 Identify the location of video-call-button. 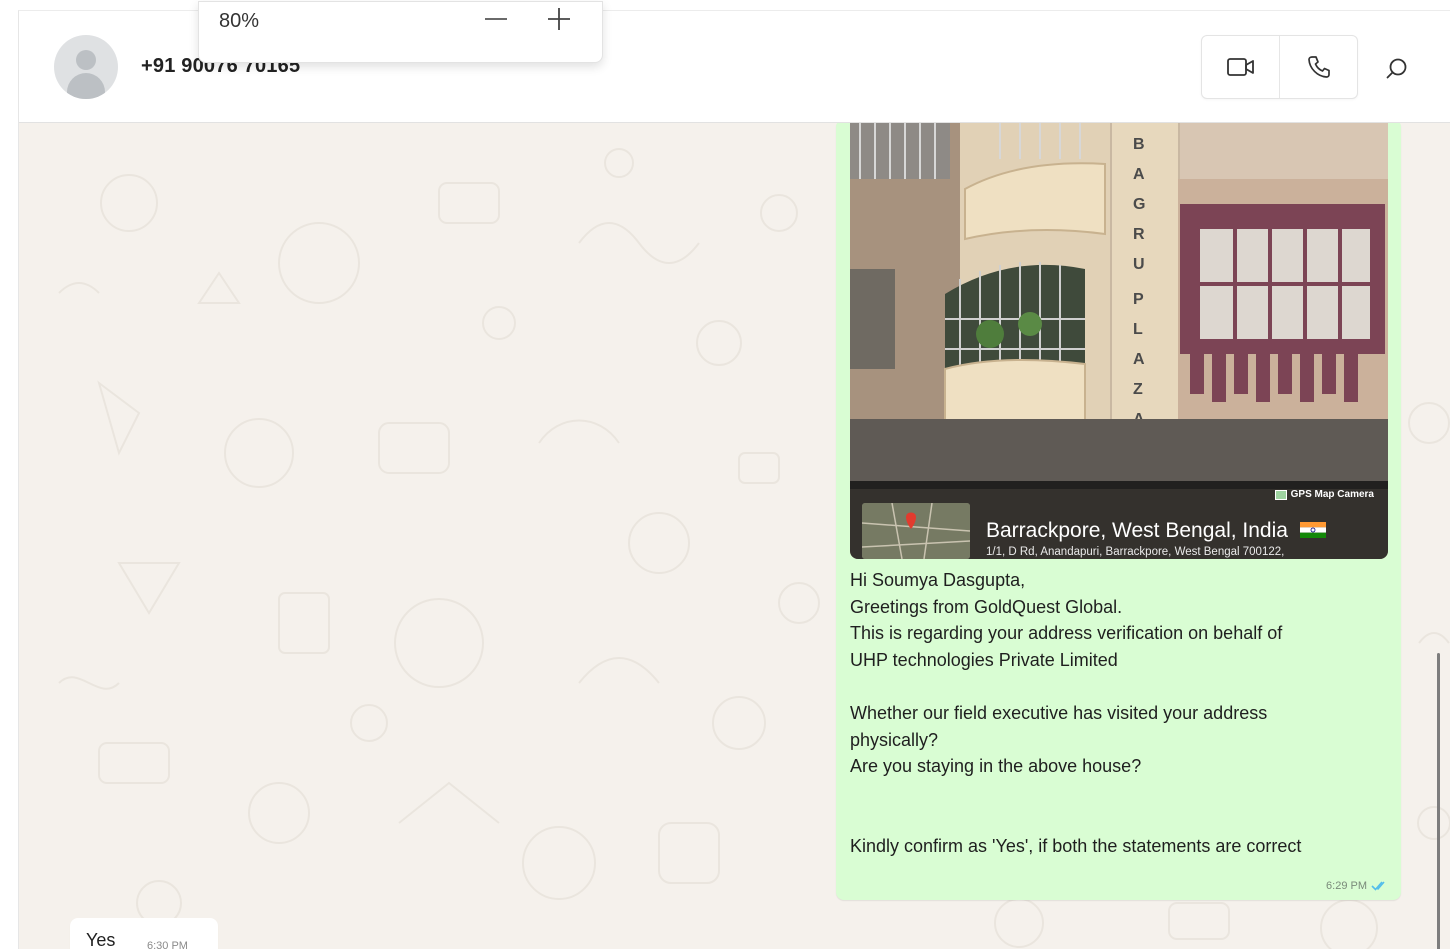
(1240, 67).